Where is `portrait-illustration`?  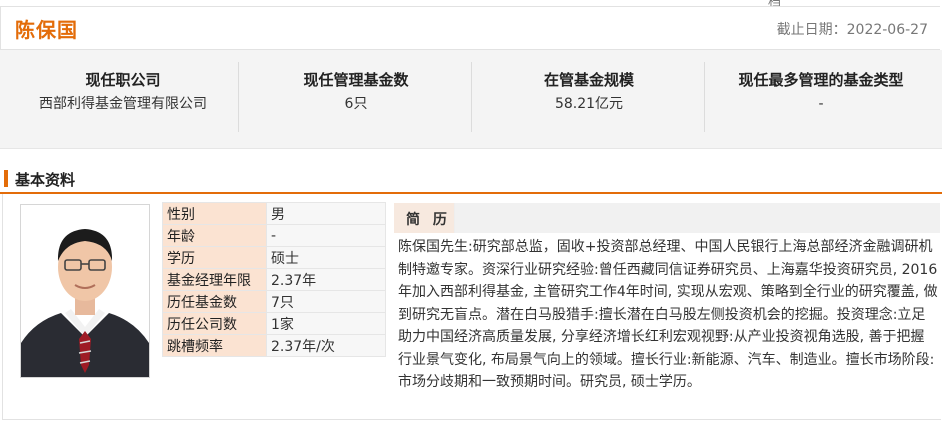 portrait-illustration is located at coordinates (85, 291).